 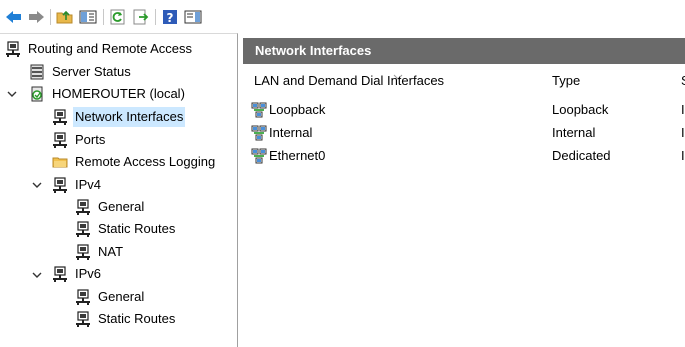 I want to click on tree-item-homerouter: HOMEROUTER (local), so click(x=107, y=94).